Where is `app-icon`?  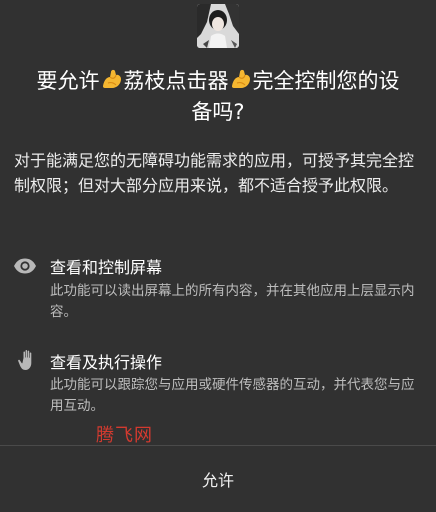 app-icon is located at coordinates (218, 26).